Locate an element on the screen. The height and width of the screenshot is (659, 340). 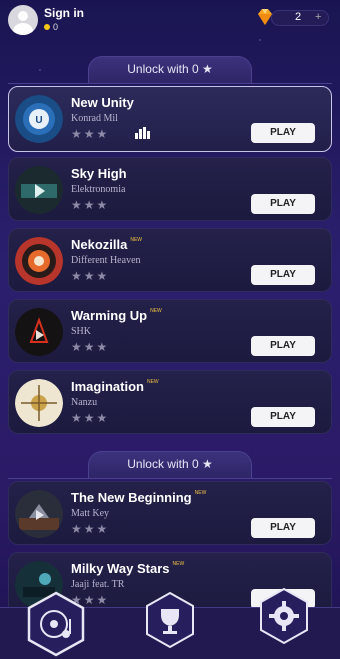
song-title: Nekozilla NEW is located at coordinates (106, 244).